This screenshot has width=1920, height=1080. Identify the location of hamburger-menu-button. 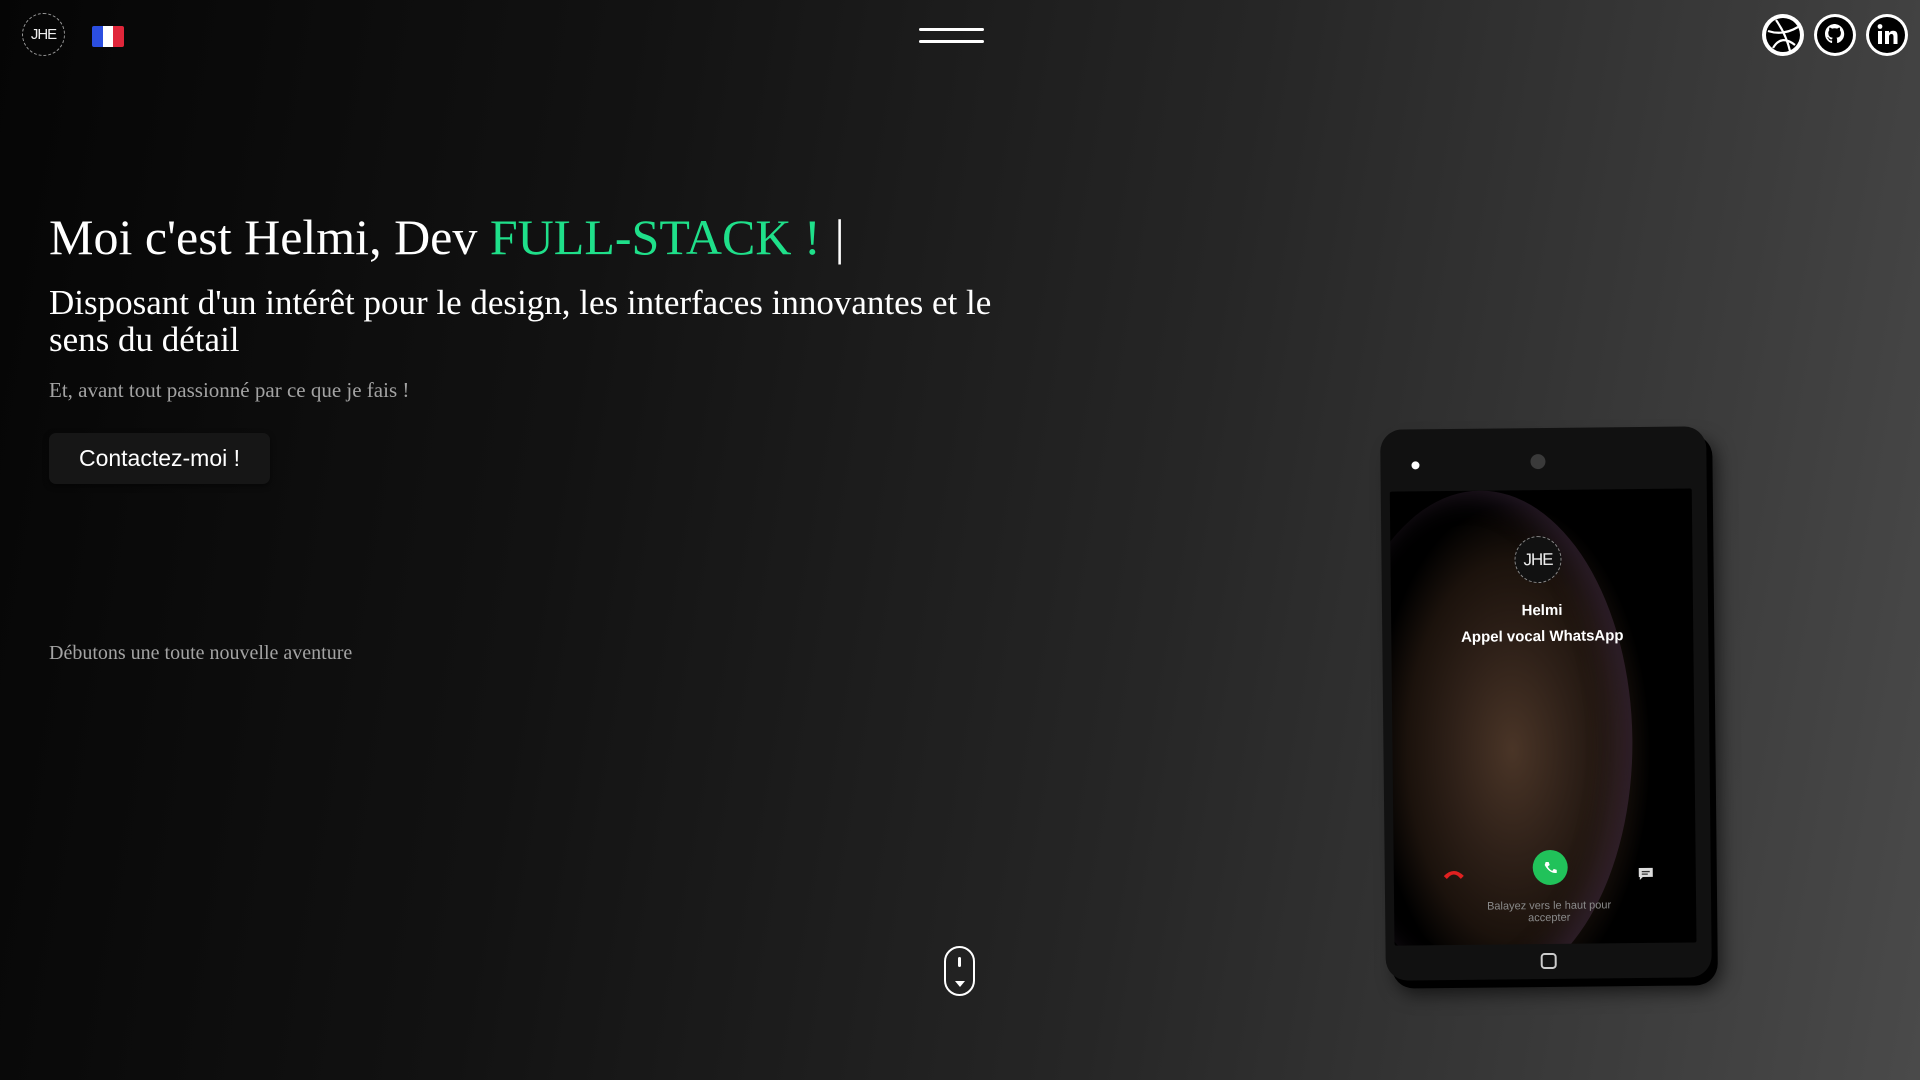
(951, 37).